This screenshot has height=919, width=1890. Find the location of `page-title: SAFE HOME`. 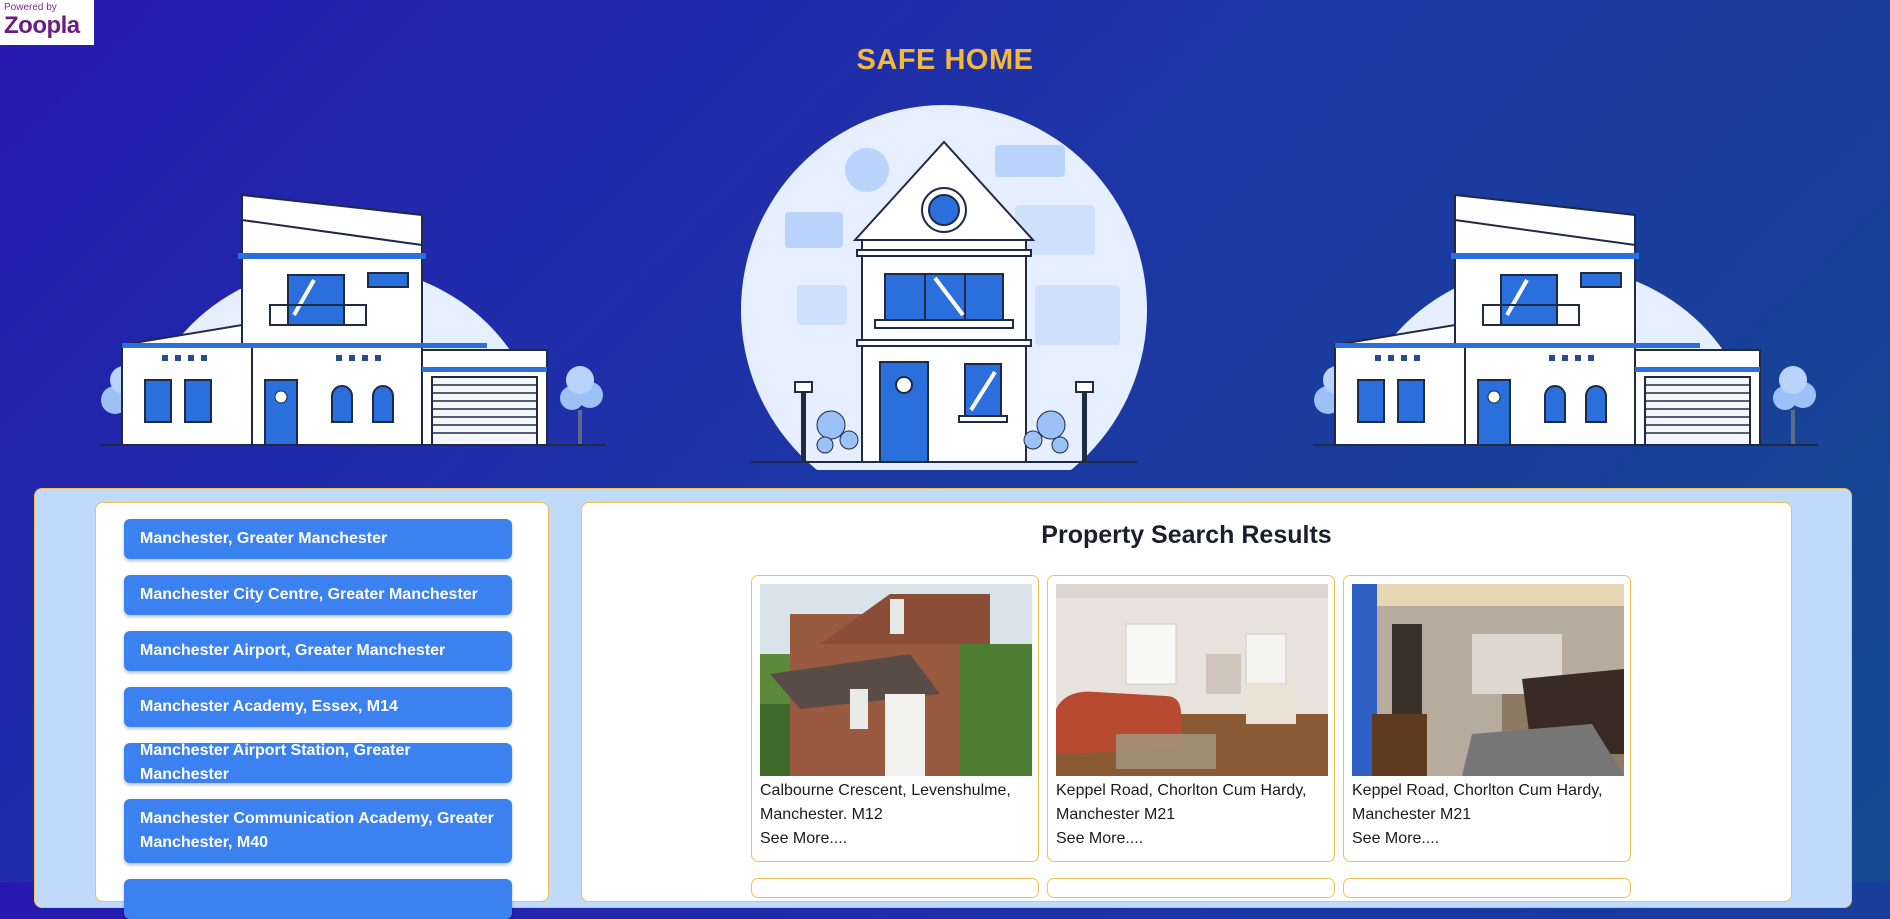

page-title: SAFE HOME is located at coordinates (945, 60).